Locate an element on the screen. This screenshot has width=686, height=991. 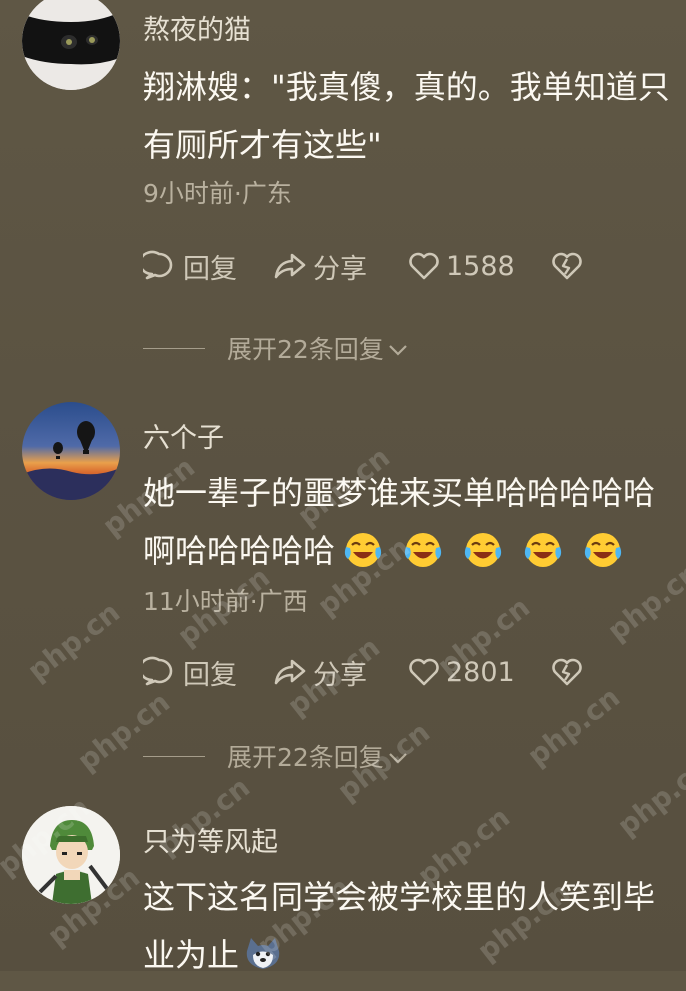
comment-text-content: 这下这名同学会被学校里的人笑到毕业为止 is located at coordinates (399, 926).